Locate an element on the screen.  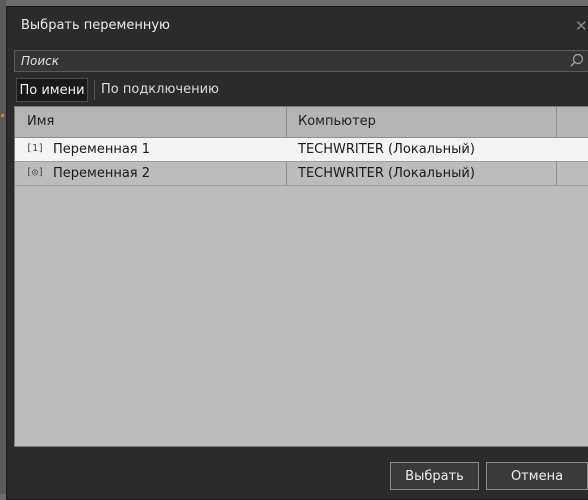
cancel-button: Отмена is located at coordinates (537, 476).